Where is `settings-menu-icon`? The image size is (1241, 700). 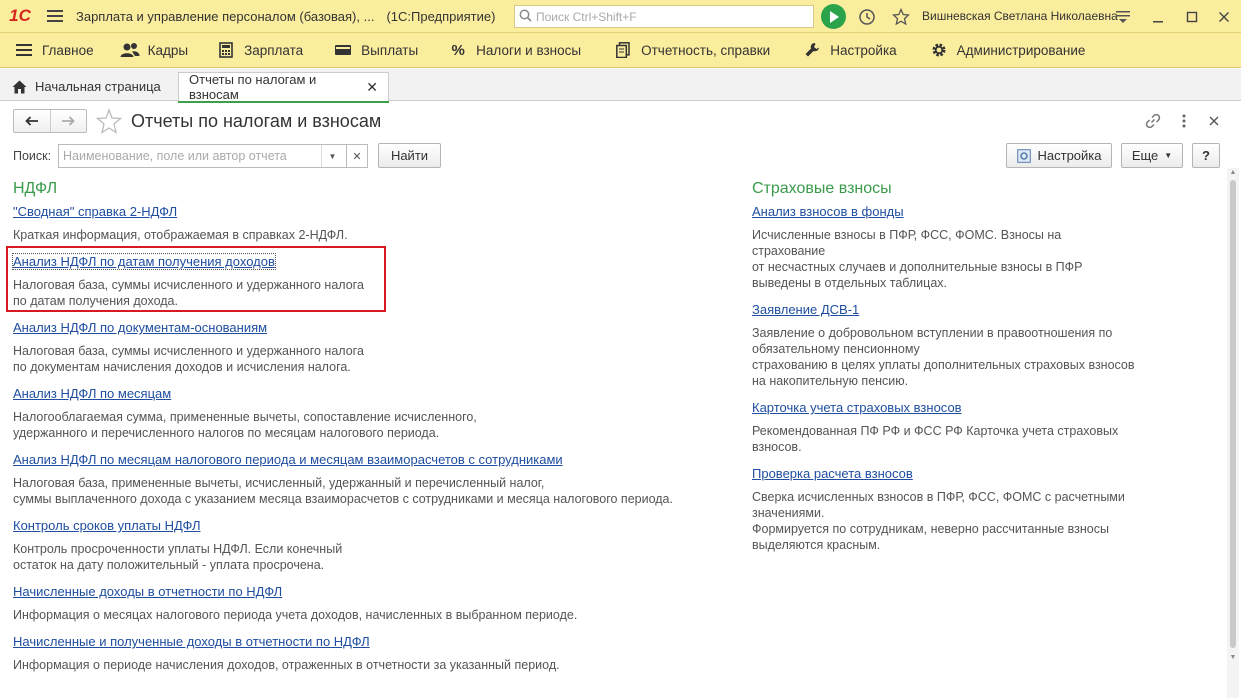 settings-menu-icon is located at coordinates (1123, 16).